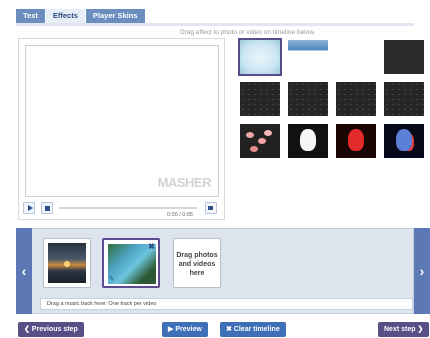  Describe the element at coordinates (308, 57) in the screenshot. I see `drip-effect-icon` at that location.